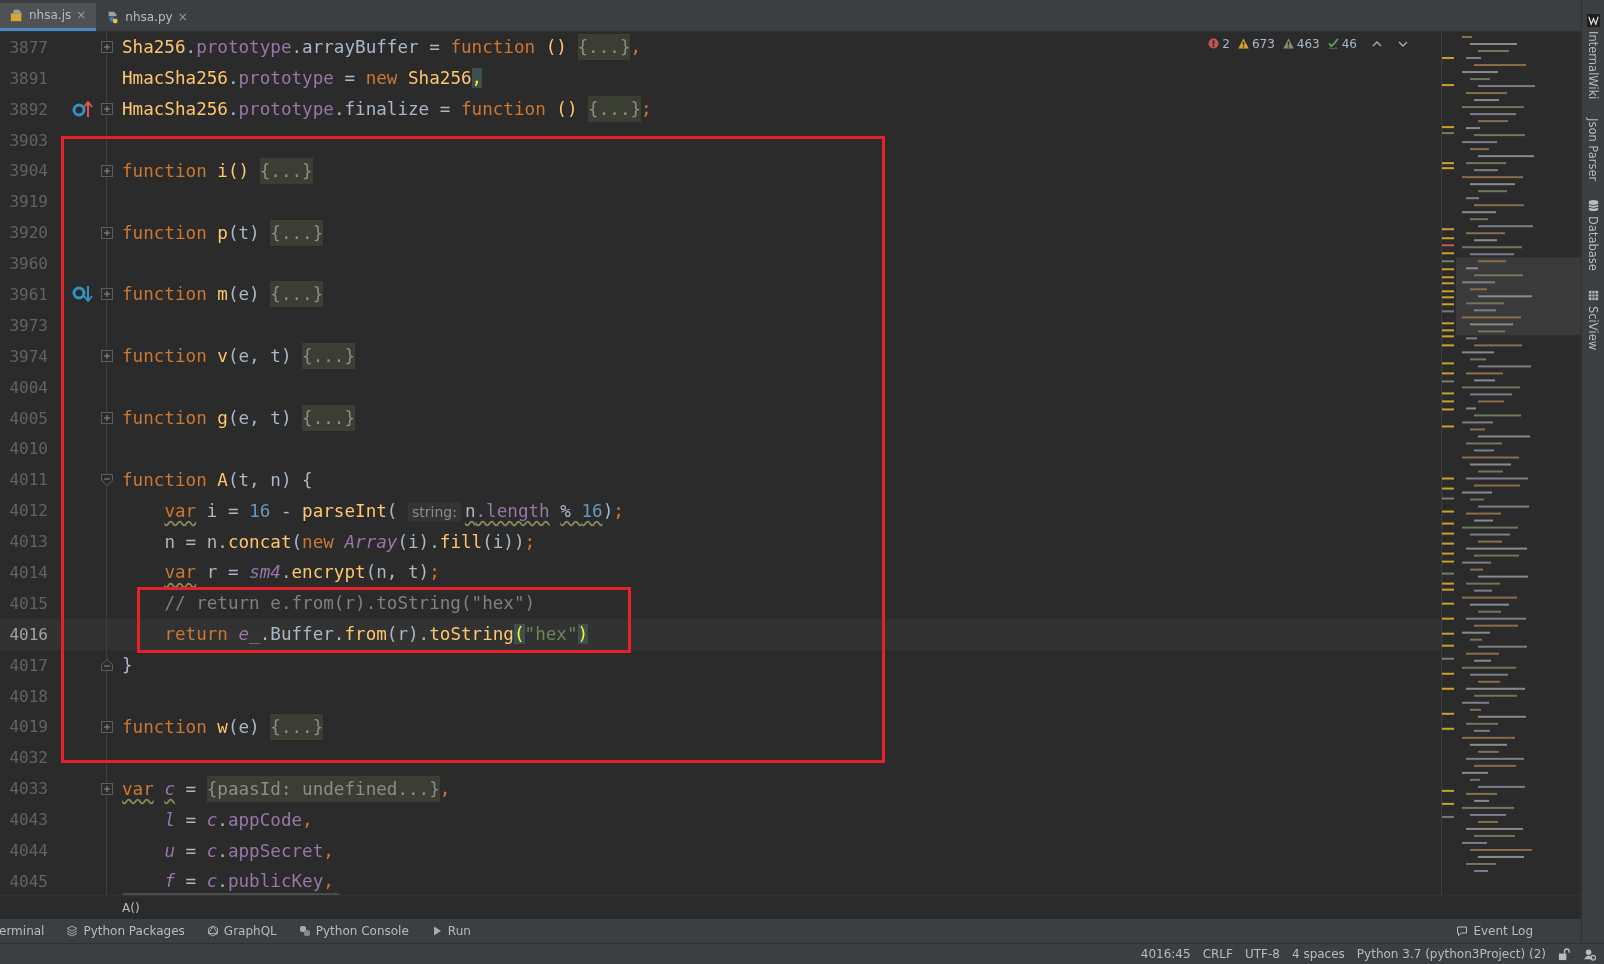 The width and height of the screenshot is (1604, 964). I want to click on line-number: 4013, so click(28, 542).